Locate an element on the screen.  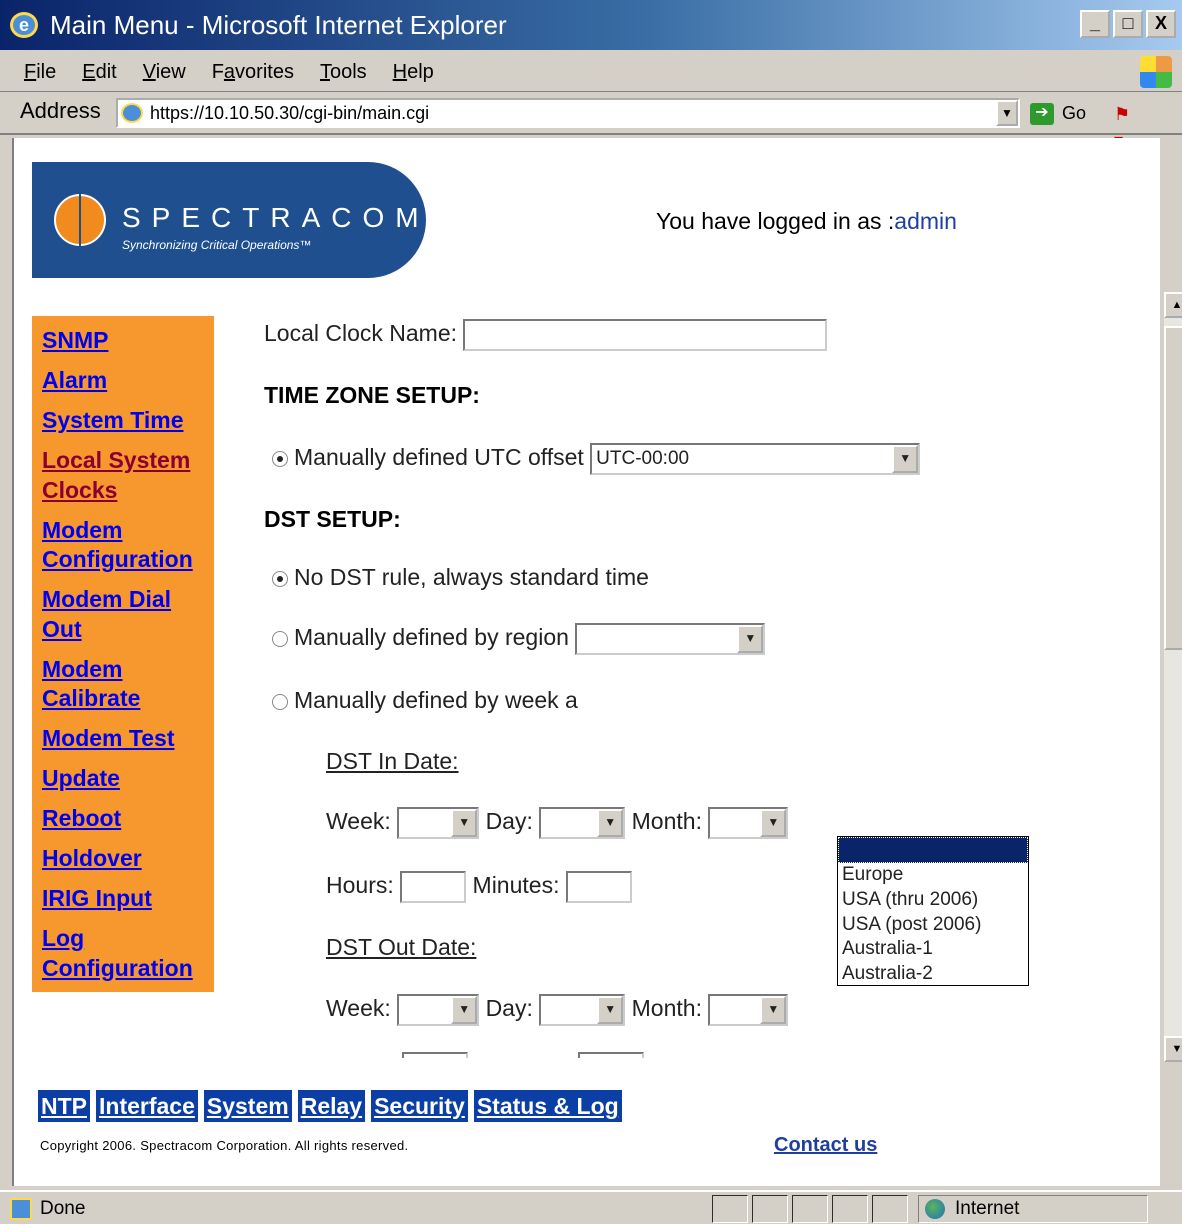
nav-status-log: Status & Log is located at coordinates (547, 1106).